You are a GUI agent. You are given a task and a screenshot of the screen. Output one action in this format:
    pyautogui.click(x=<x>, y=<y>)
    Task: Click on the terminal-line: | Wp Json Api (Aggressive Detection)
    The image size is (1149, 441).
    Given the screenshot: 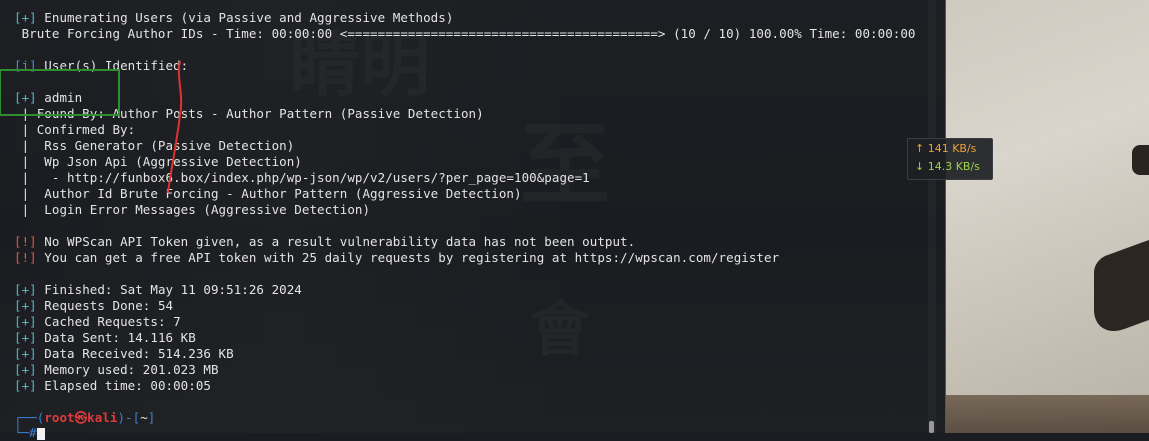 What is the action you would take?
    pyautogui.click(x=158, y=161)
    